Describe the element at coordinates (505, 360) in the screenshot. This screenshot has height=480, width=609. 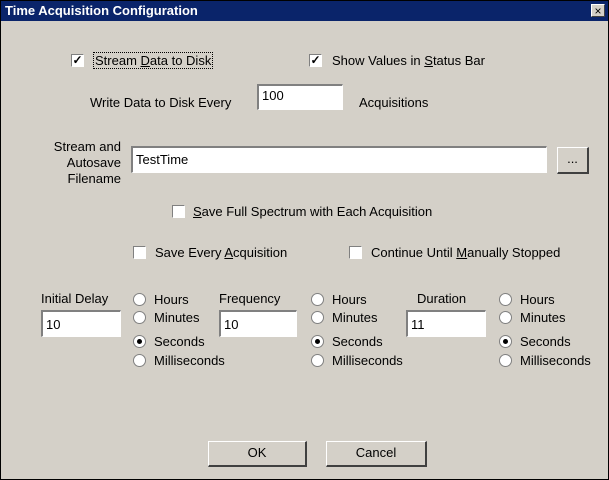
I see `duration-milliseconds-radio` at that location.